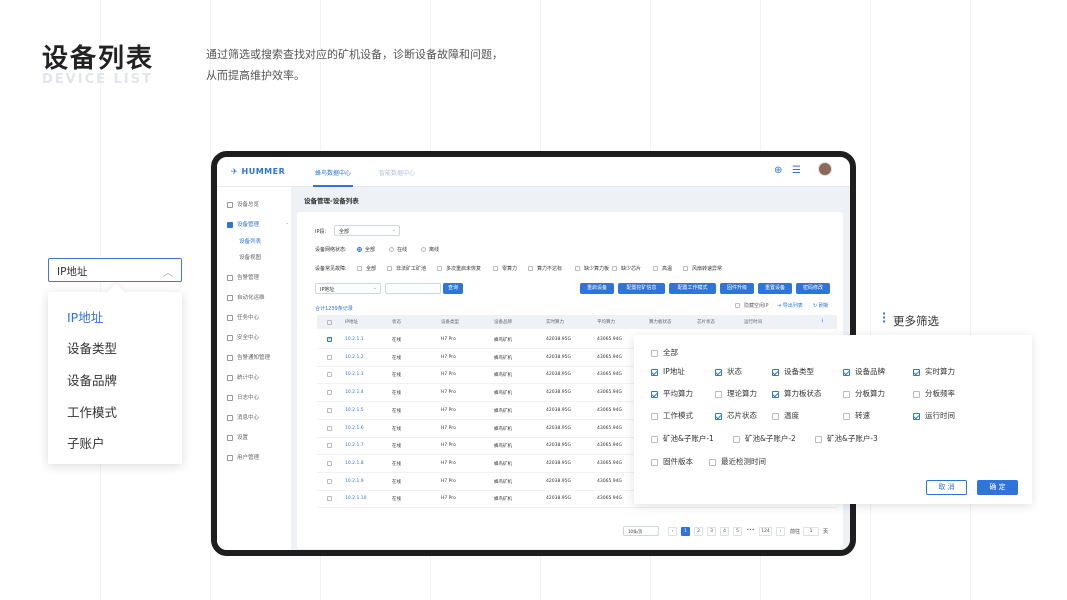  What do you see at coordinates (430, 249) in the screenshot?
I see `radio-offline: 离线` at bounding box center [430, 249].